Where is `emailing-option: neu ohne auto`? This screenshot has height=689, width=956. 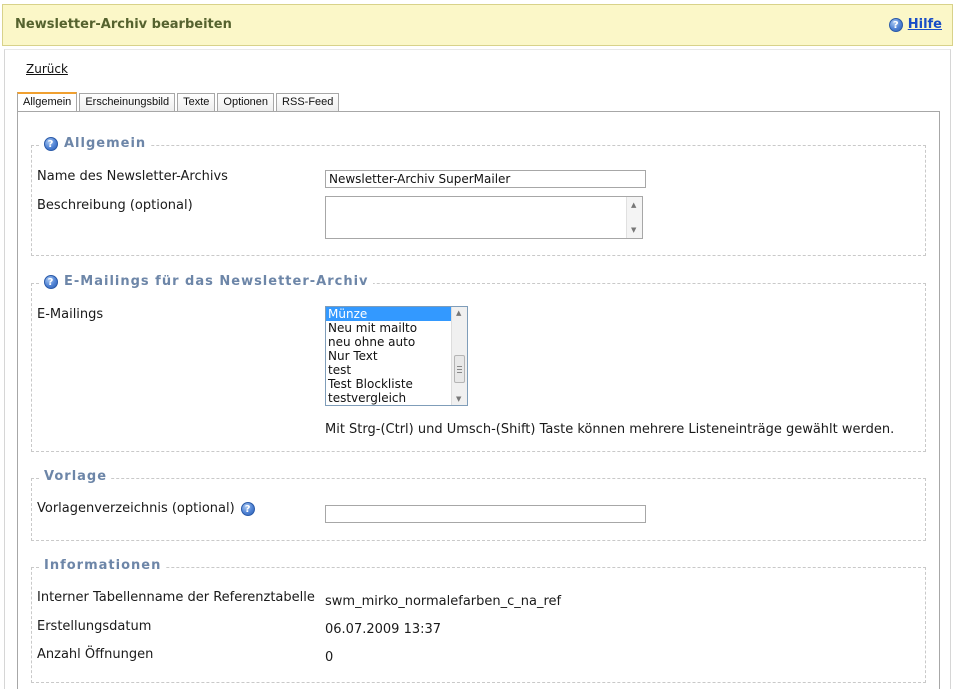
emailing-option: neu ohne auto is located at coordinates (396, 342).